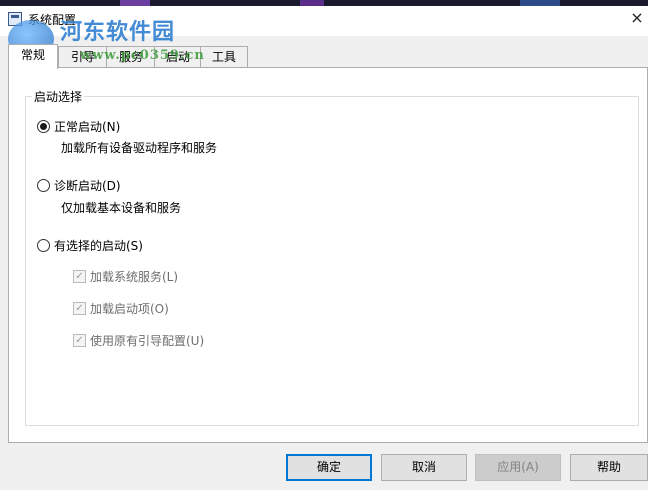 This screenshot has height=490, width=648. I want to click on watermark-site-name: 河东软件园, so click(118, 32).